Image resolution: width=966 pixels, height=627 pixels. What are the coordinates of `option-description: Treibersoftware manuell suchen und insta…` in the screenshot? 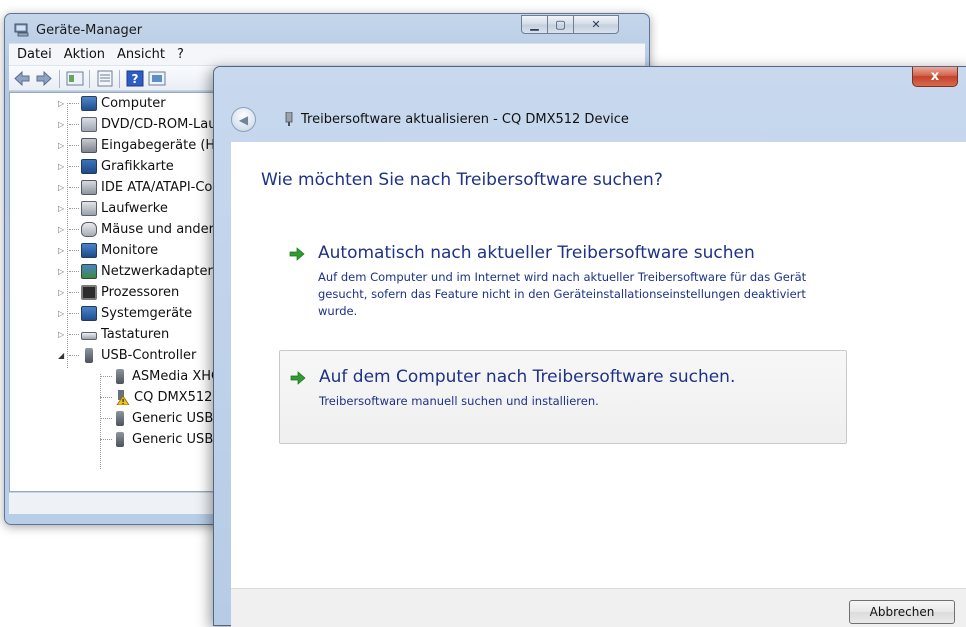 It's located at (459, 401).